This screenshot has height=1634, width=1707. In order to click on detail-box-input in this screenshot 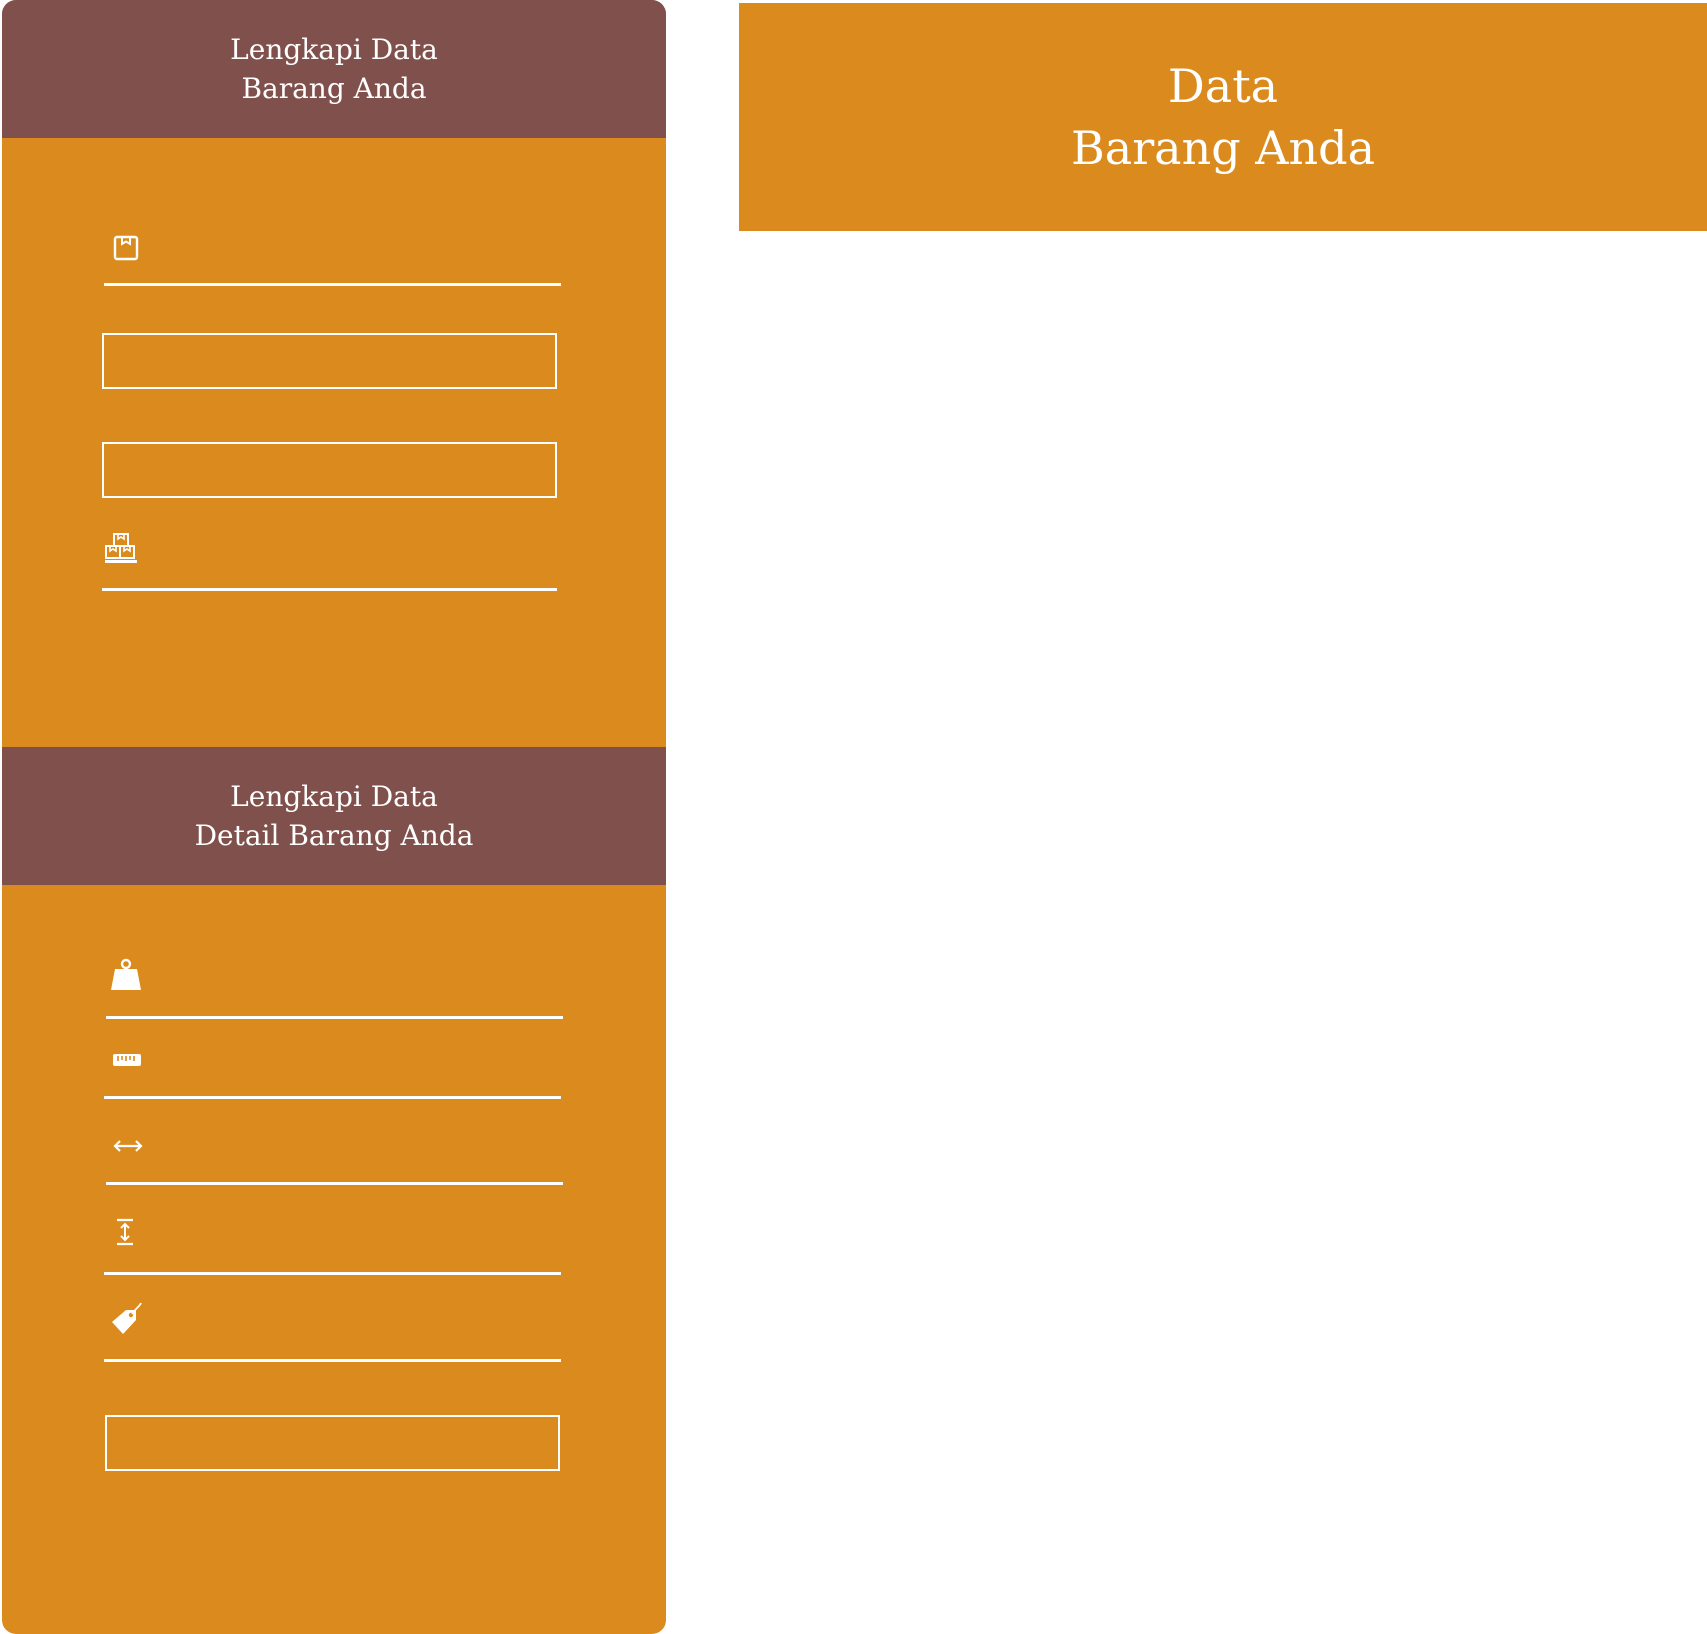, I will do `click(332, 1443)`.